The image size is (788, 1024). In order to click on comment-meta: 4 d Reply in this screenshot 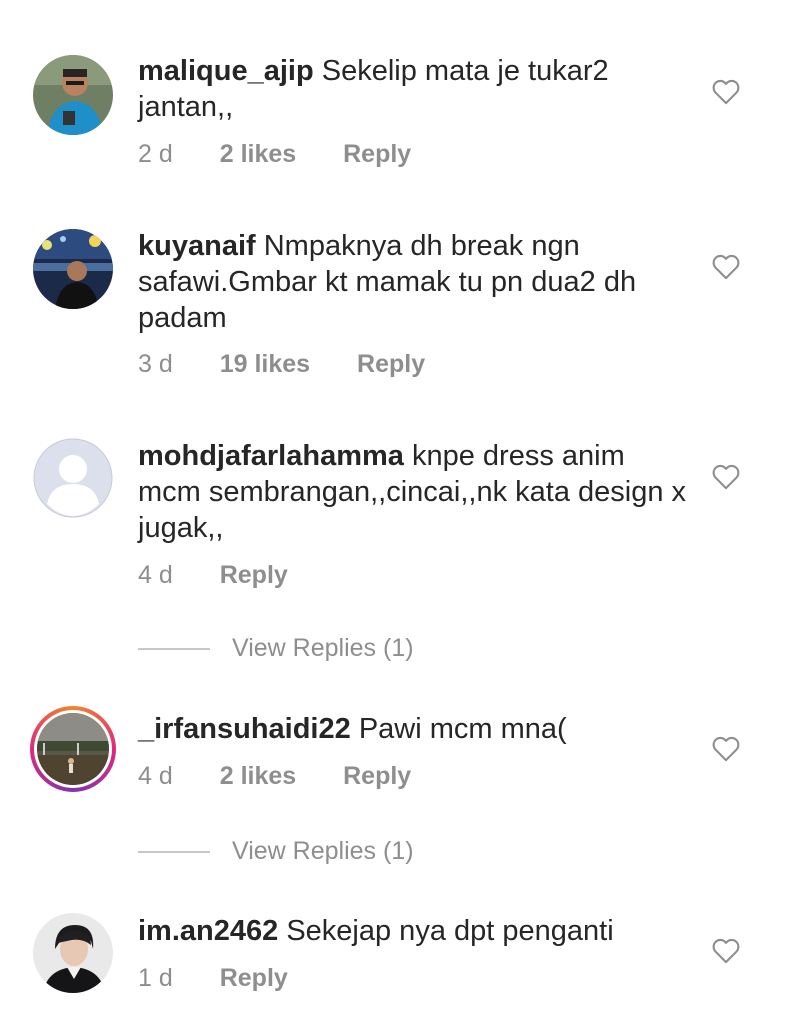, I will do `click(233, 575)`.